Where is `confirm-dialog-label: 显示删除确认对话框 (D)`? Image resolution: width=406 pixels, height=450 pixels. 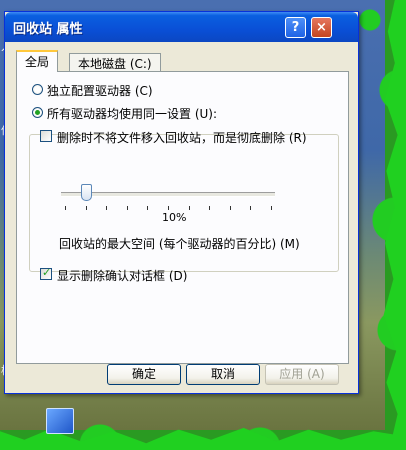
confirm-dialog-label: 显示删除确认对话框 (D) is located at coordinates (122, 275).